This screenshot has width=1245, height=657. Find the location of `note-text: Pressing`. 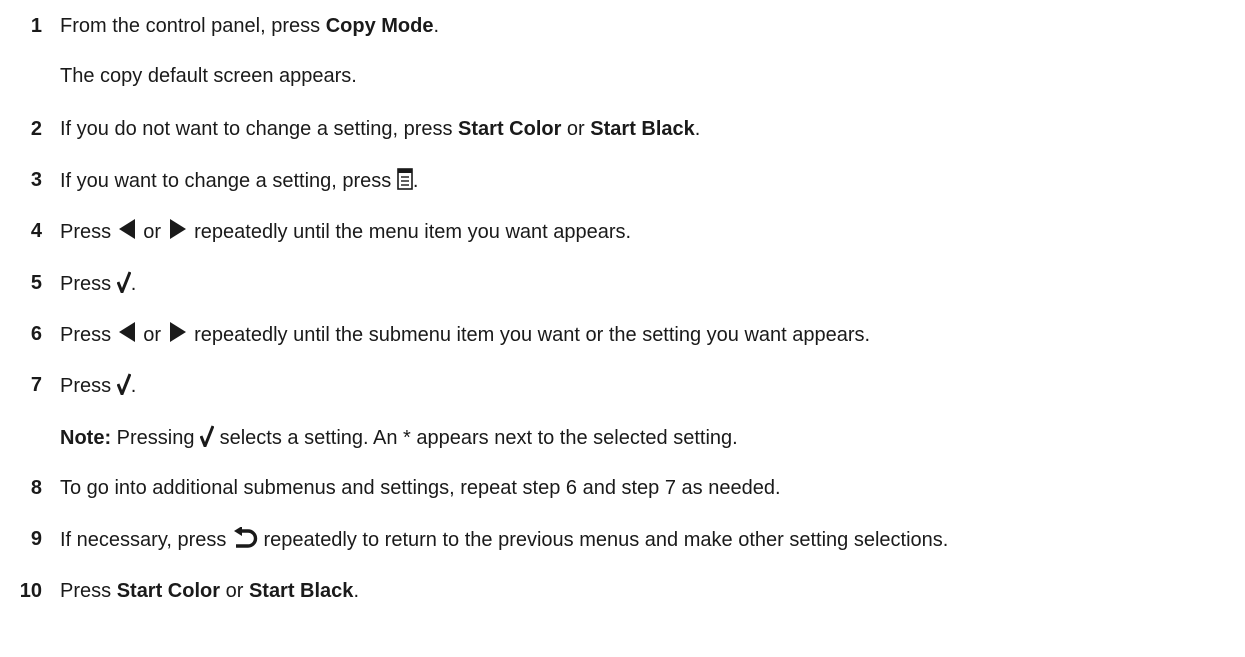

note-text: Pressing is located at coordinates (156, 438).